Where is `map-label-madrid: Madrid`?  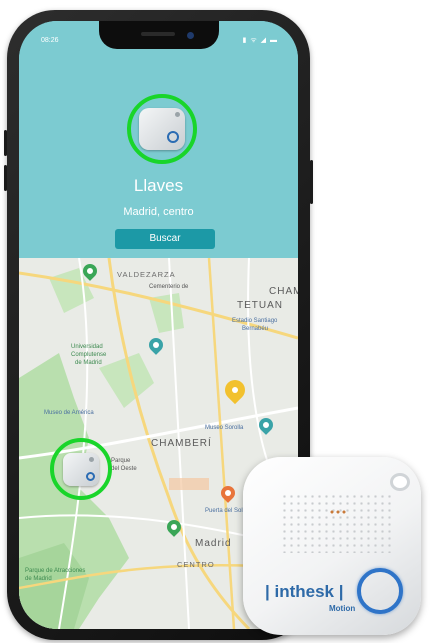
map-label-madrid: Madrid is located at coordinates (213, 543).